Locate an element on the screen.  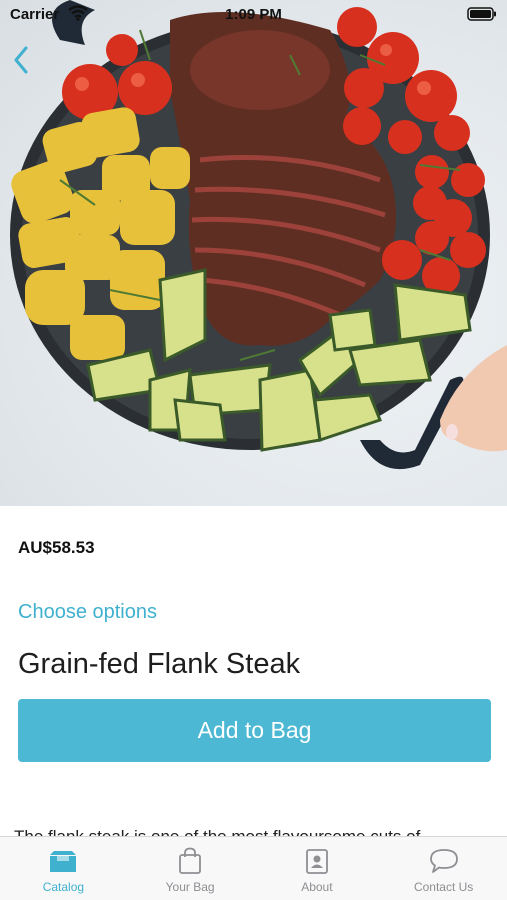
choose-options-link: Choose options is located at coordinates (87, 612).